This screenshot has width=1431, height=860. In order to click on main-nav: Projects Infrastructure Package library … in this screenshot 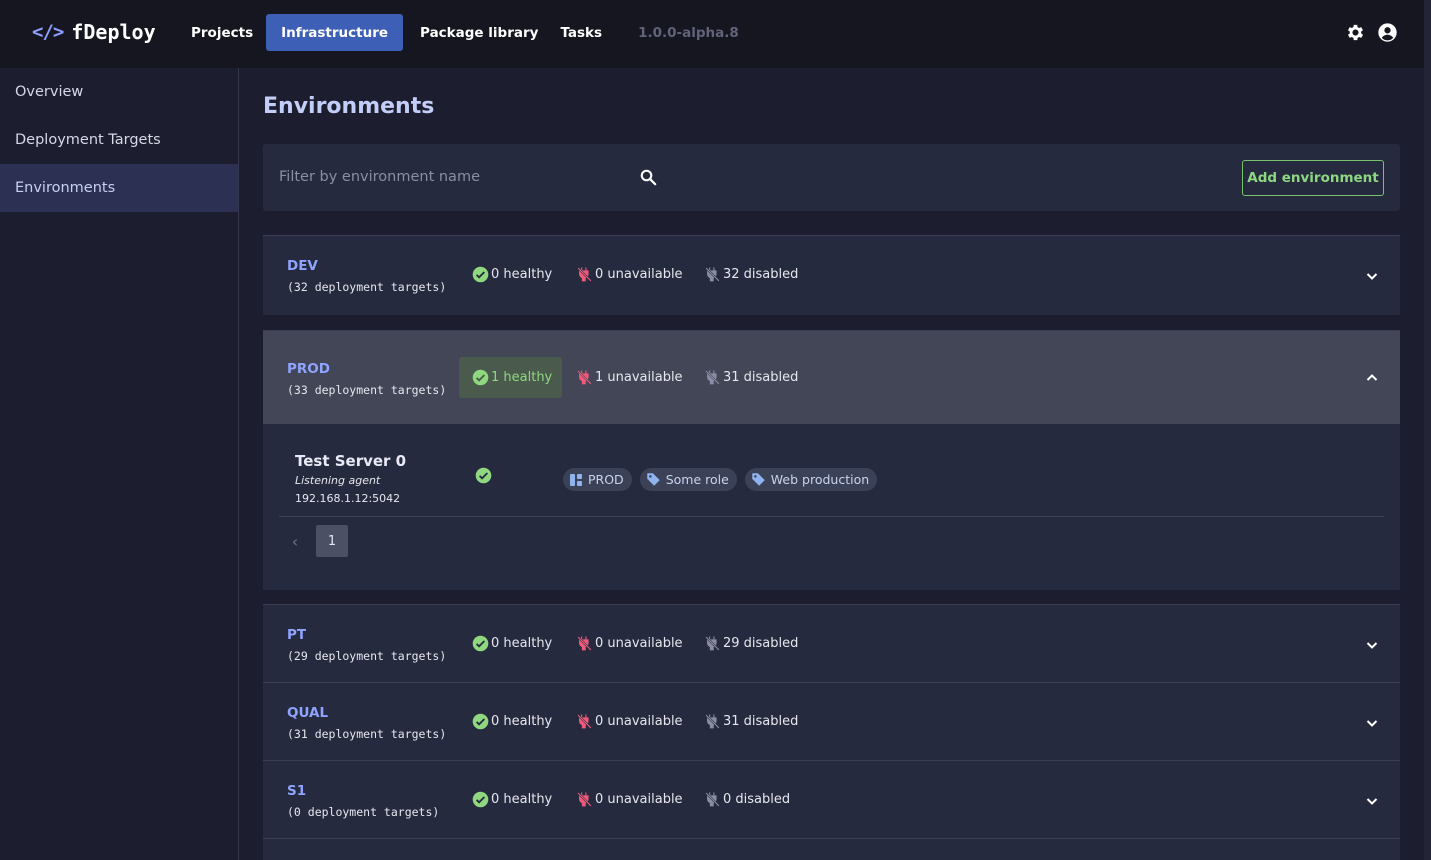, I will do `click(459, 32)`.